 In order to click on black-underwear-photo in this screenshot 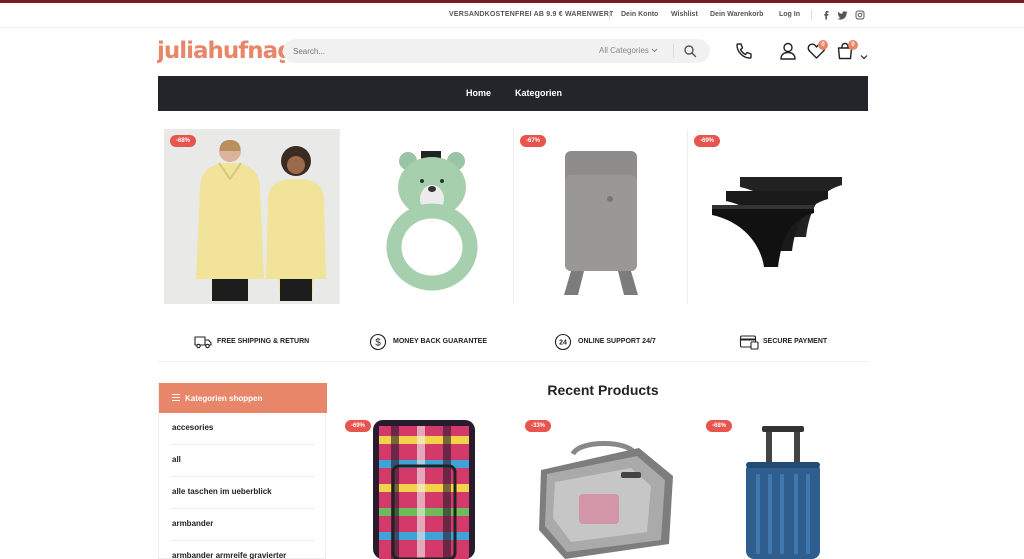, I will do `click(775, 216)`.